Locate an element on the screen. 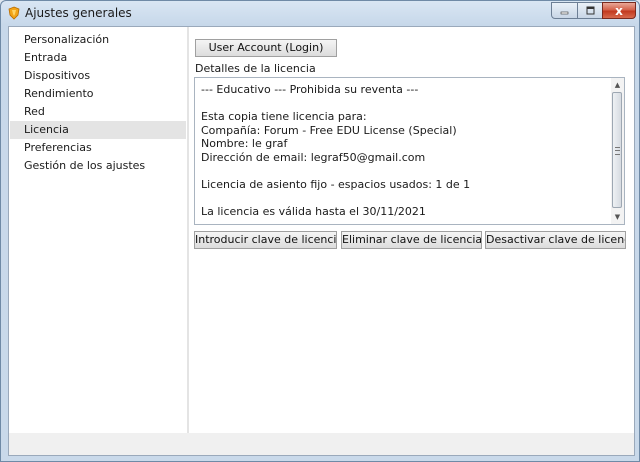  scrollbar-thumb is located at coordinates (617, 150).